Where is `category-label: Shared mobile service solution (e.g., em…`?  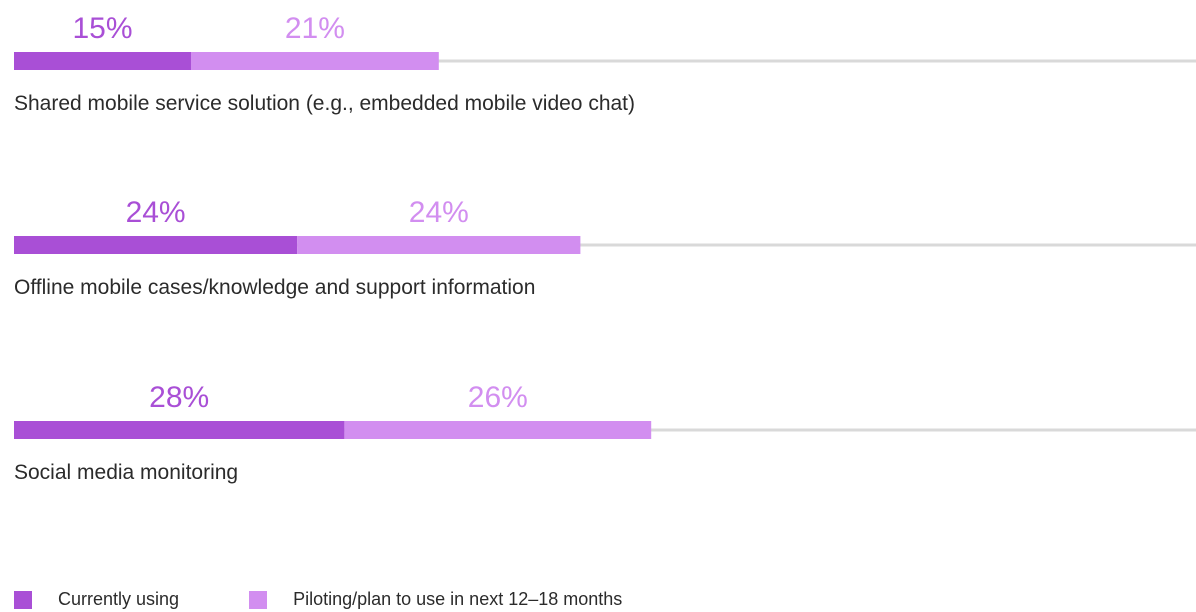
category-label: Shared mobile service solution (e.g., em… is located at coordinates (324, 103).